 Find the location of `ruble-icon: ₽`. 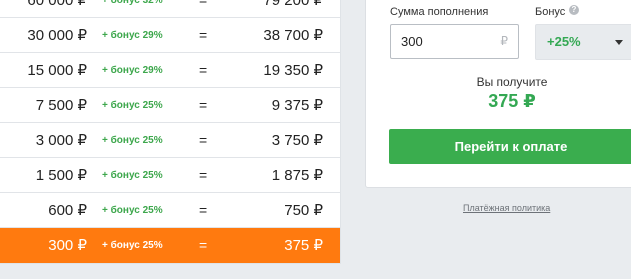

ruble-icon: ₽ is located at coordinates (504, 41).